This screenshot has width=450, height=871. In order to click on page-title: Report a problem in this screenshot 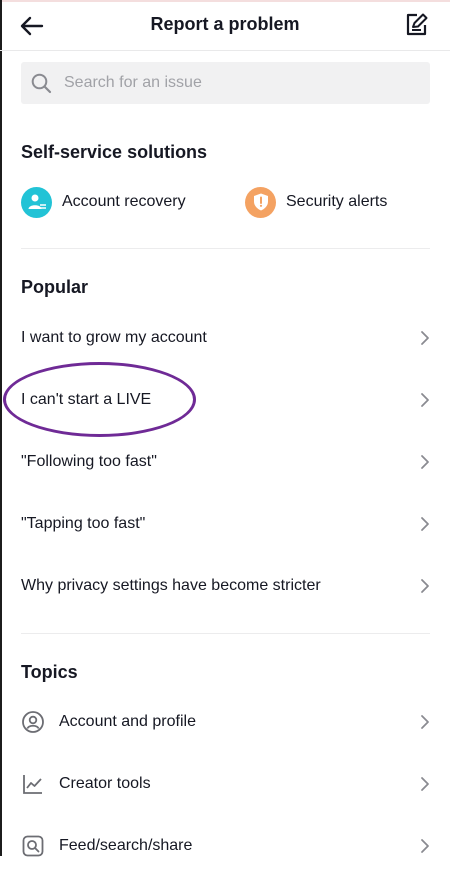, I will do `click(225, 24)`.